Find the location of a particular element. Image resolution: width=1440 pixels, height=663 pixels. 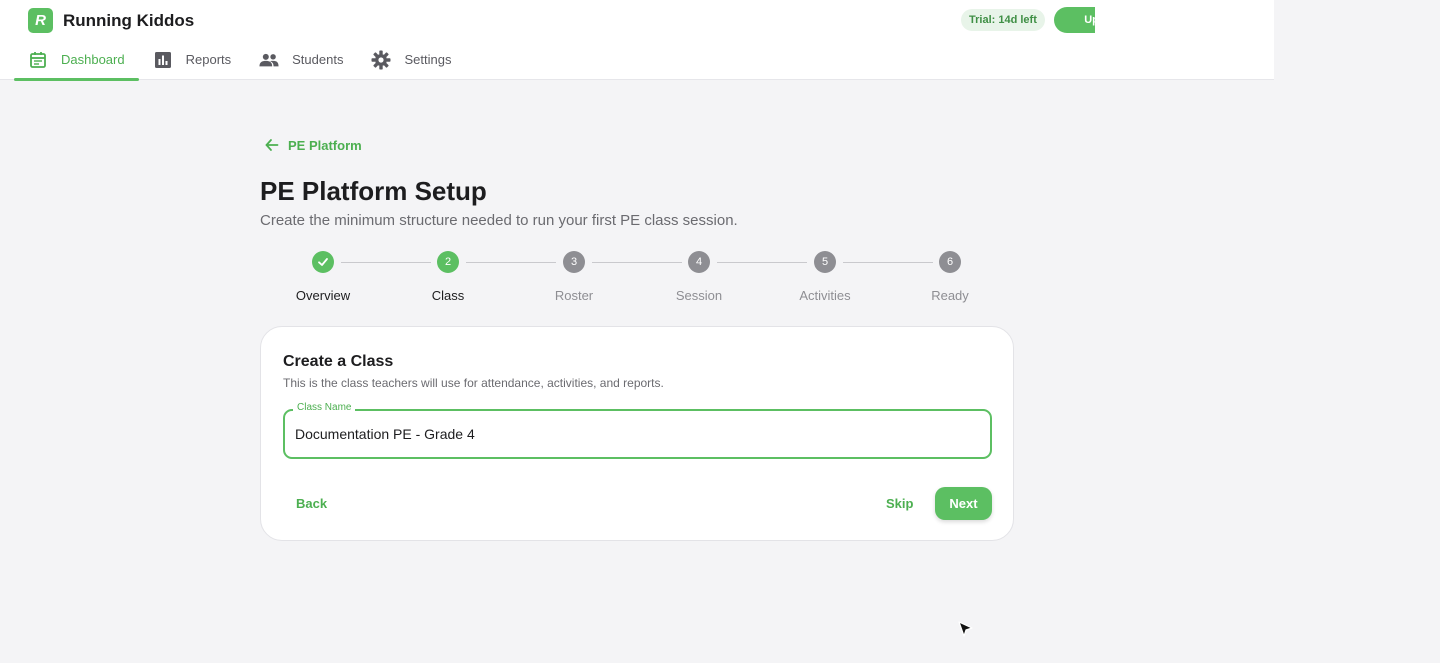

header-overflow-panel is located at coordinates (1184, 30).